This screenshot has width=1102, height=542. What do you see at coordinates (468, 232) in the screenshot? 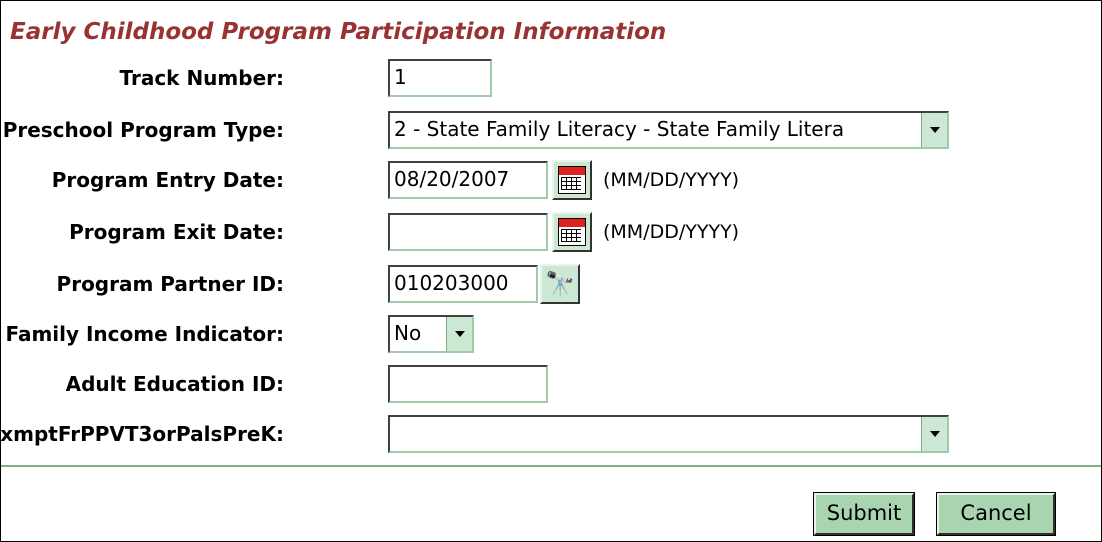
I see `program-exit-date-input` at bounding box center [468, 232].